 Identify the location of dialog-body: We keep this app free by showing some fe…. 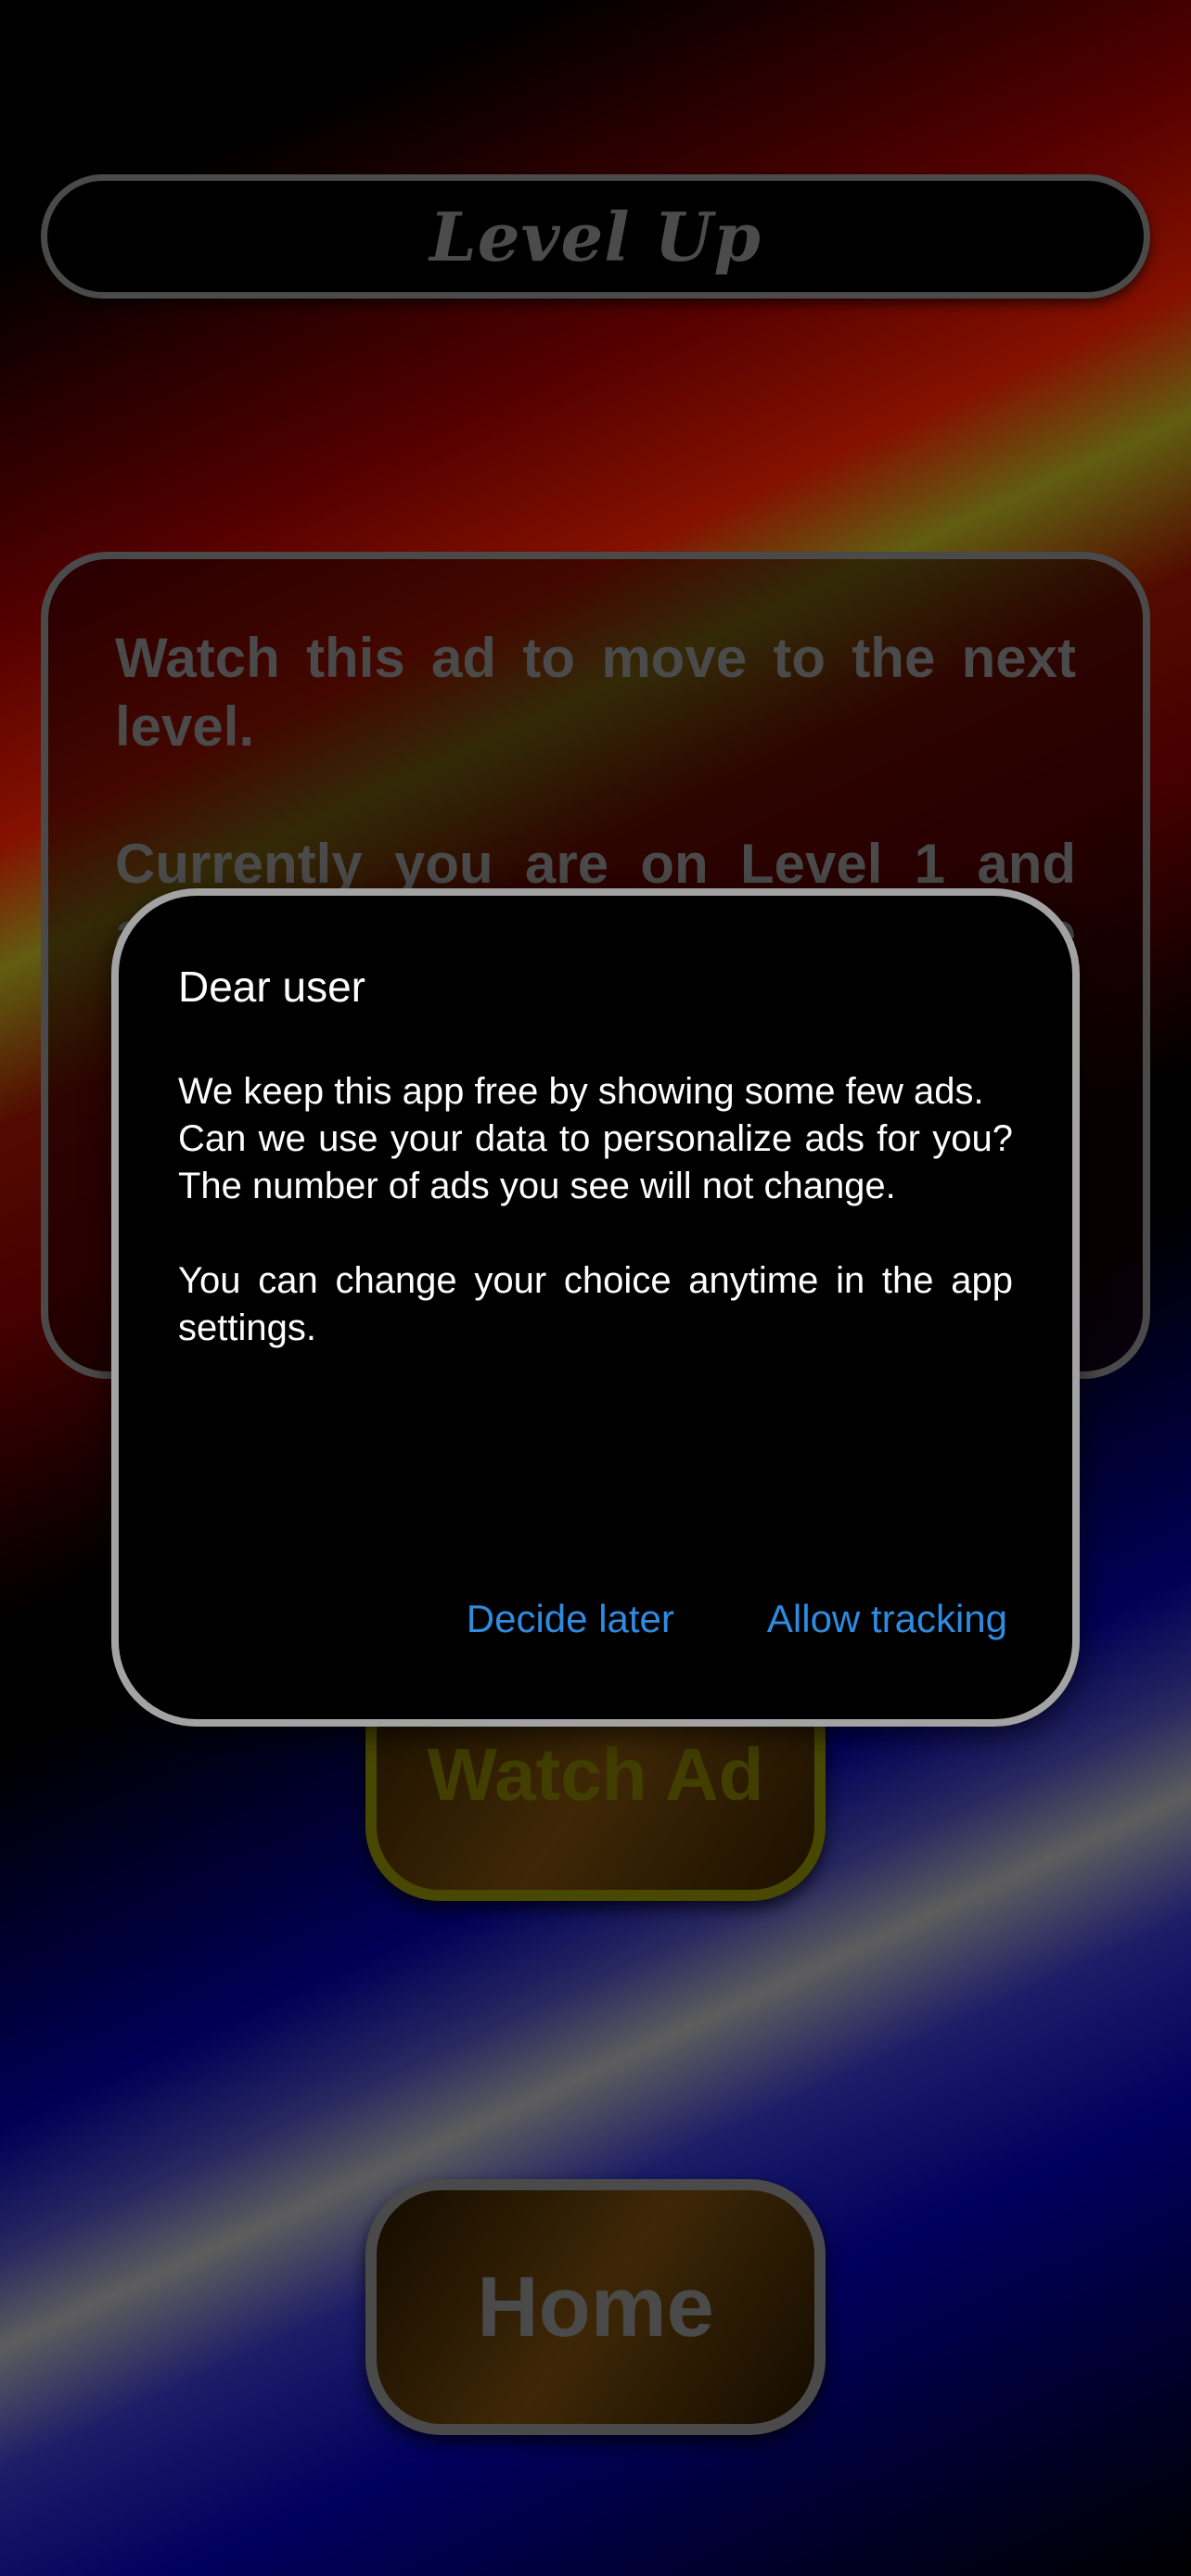
(595, 1210).